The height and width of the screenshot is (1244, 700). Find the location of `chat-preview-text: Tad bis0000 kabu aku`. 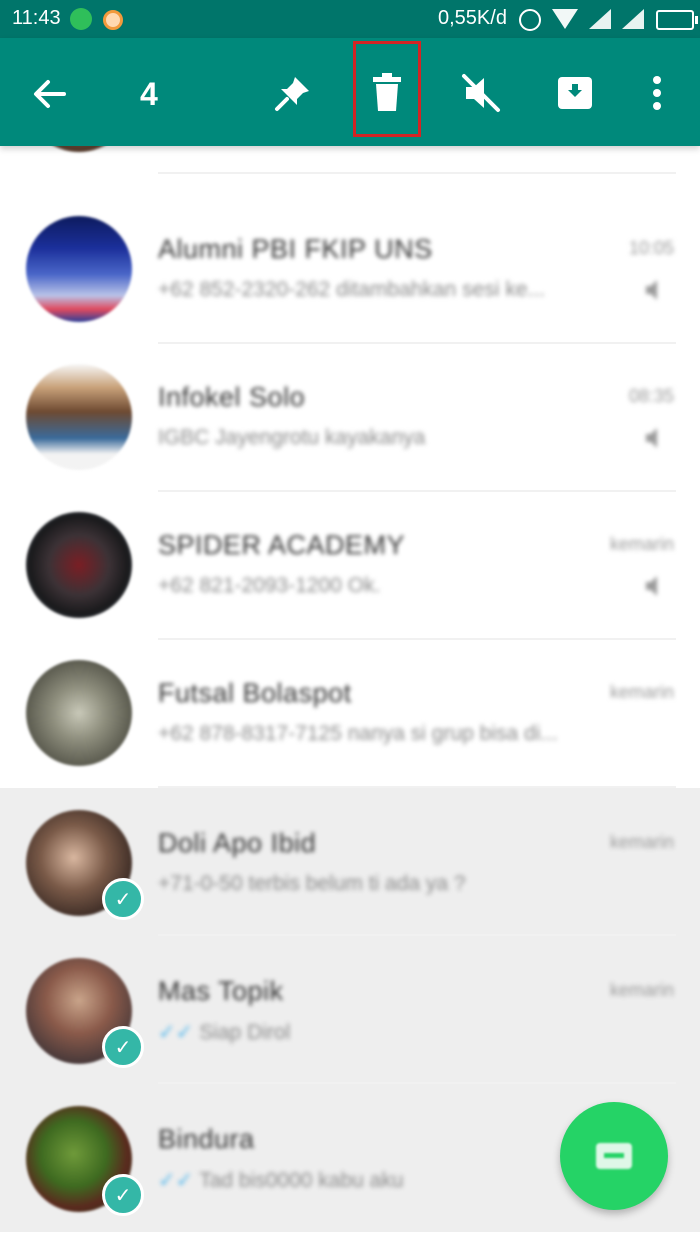

chat-preview-text: Tad bis0000 kabu aku is located at coordinates (301, 1180).